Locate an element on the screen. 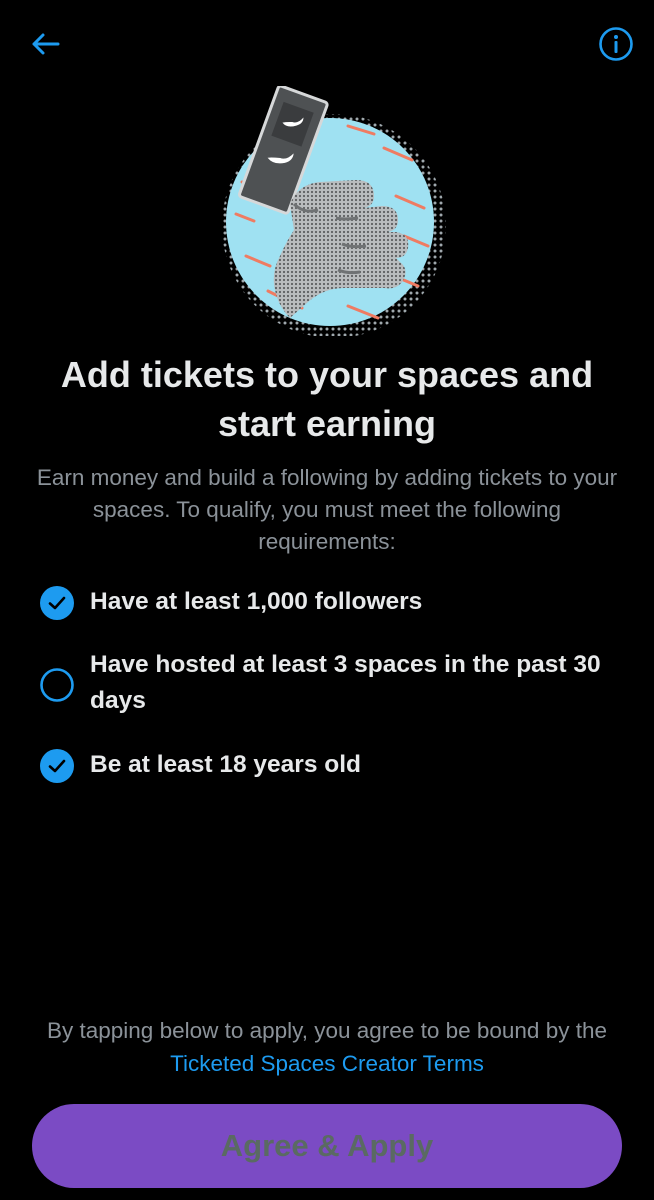 The width and height of the screenshot is (654, 1200). requirement-item-followers: Have at least 1,000 followers is located at coordinates (333, 603).